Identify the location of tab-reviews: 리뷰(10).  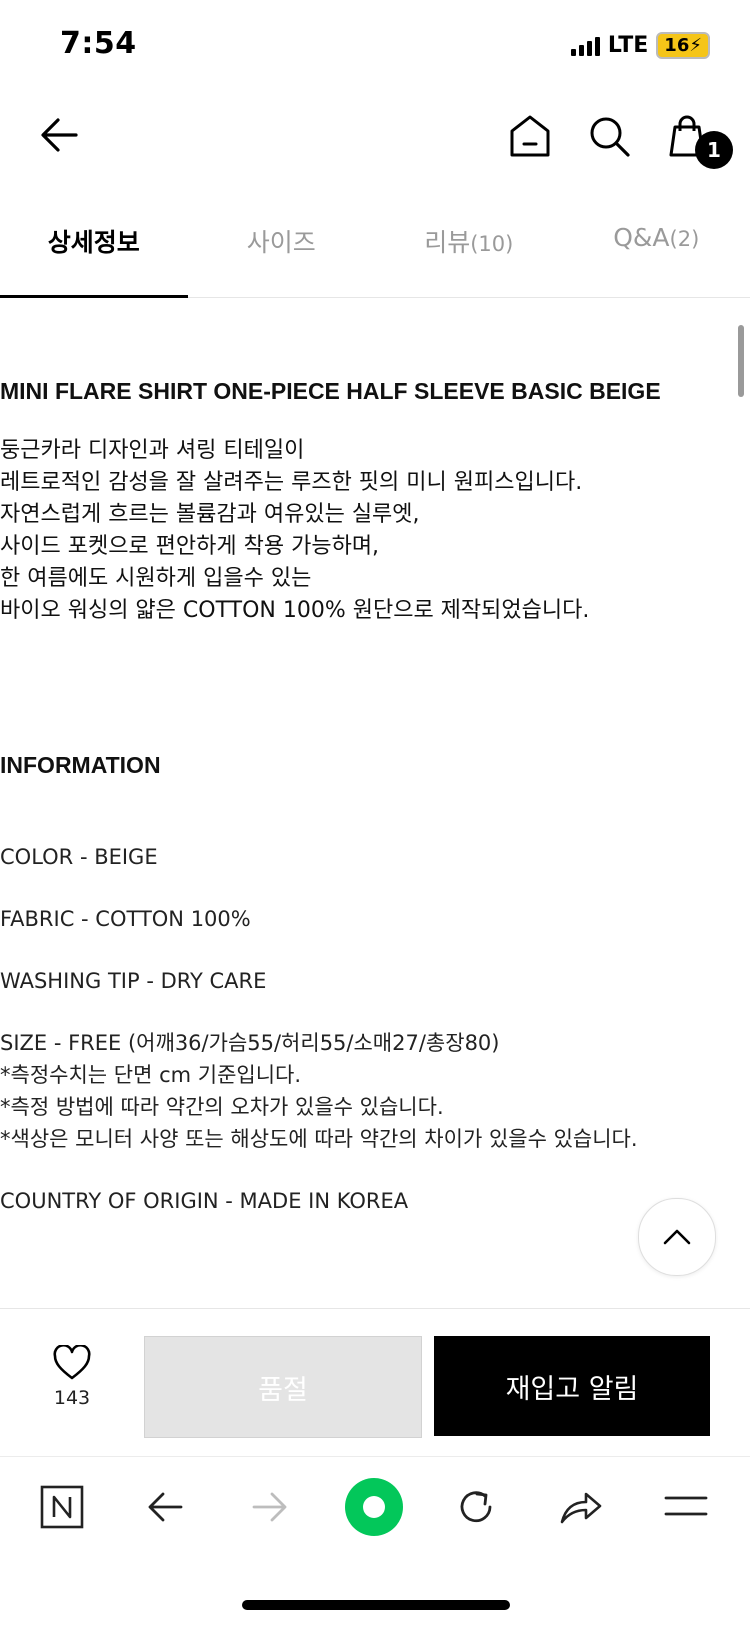
(469, 251).